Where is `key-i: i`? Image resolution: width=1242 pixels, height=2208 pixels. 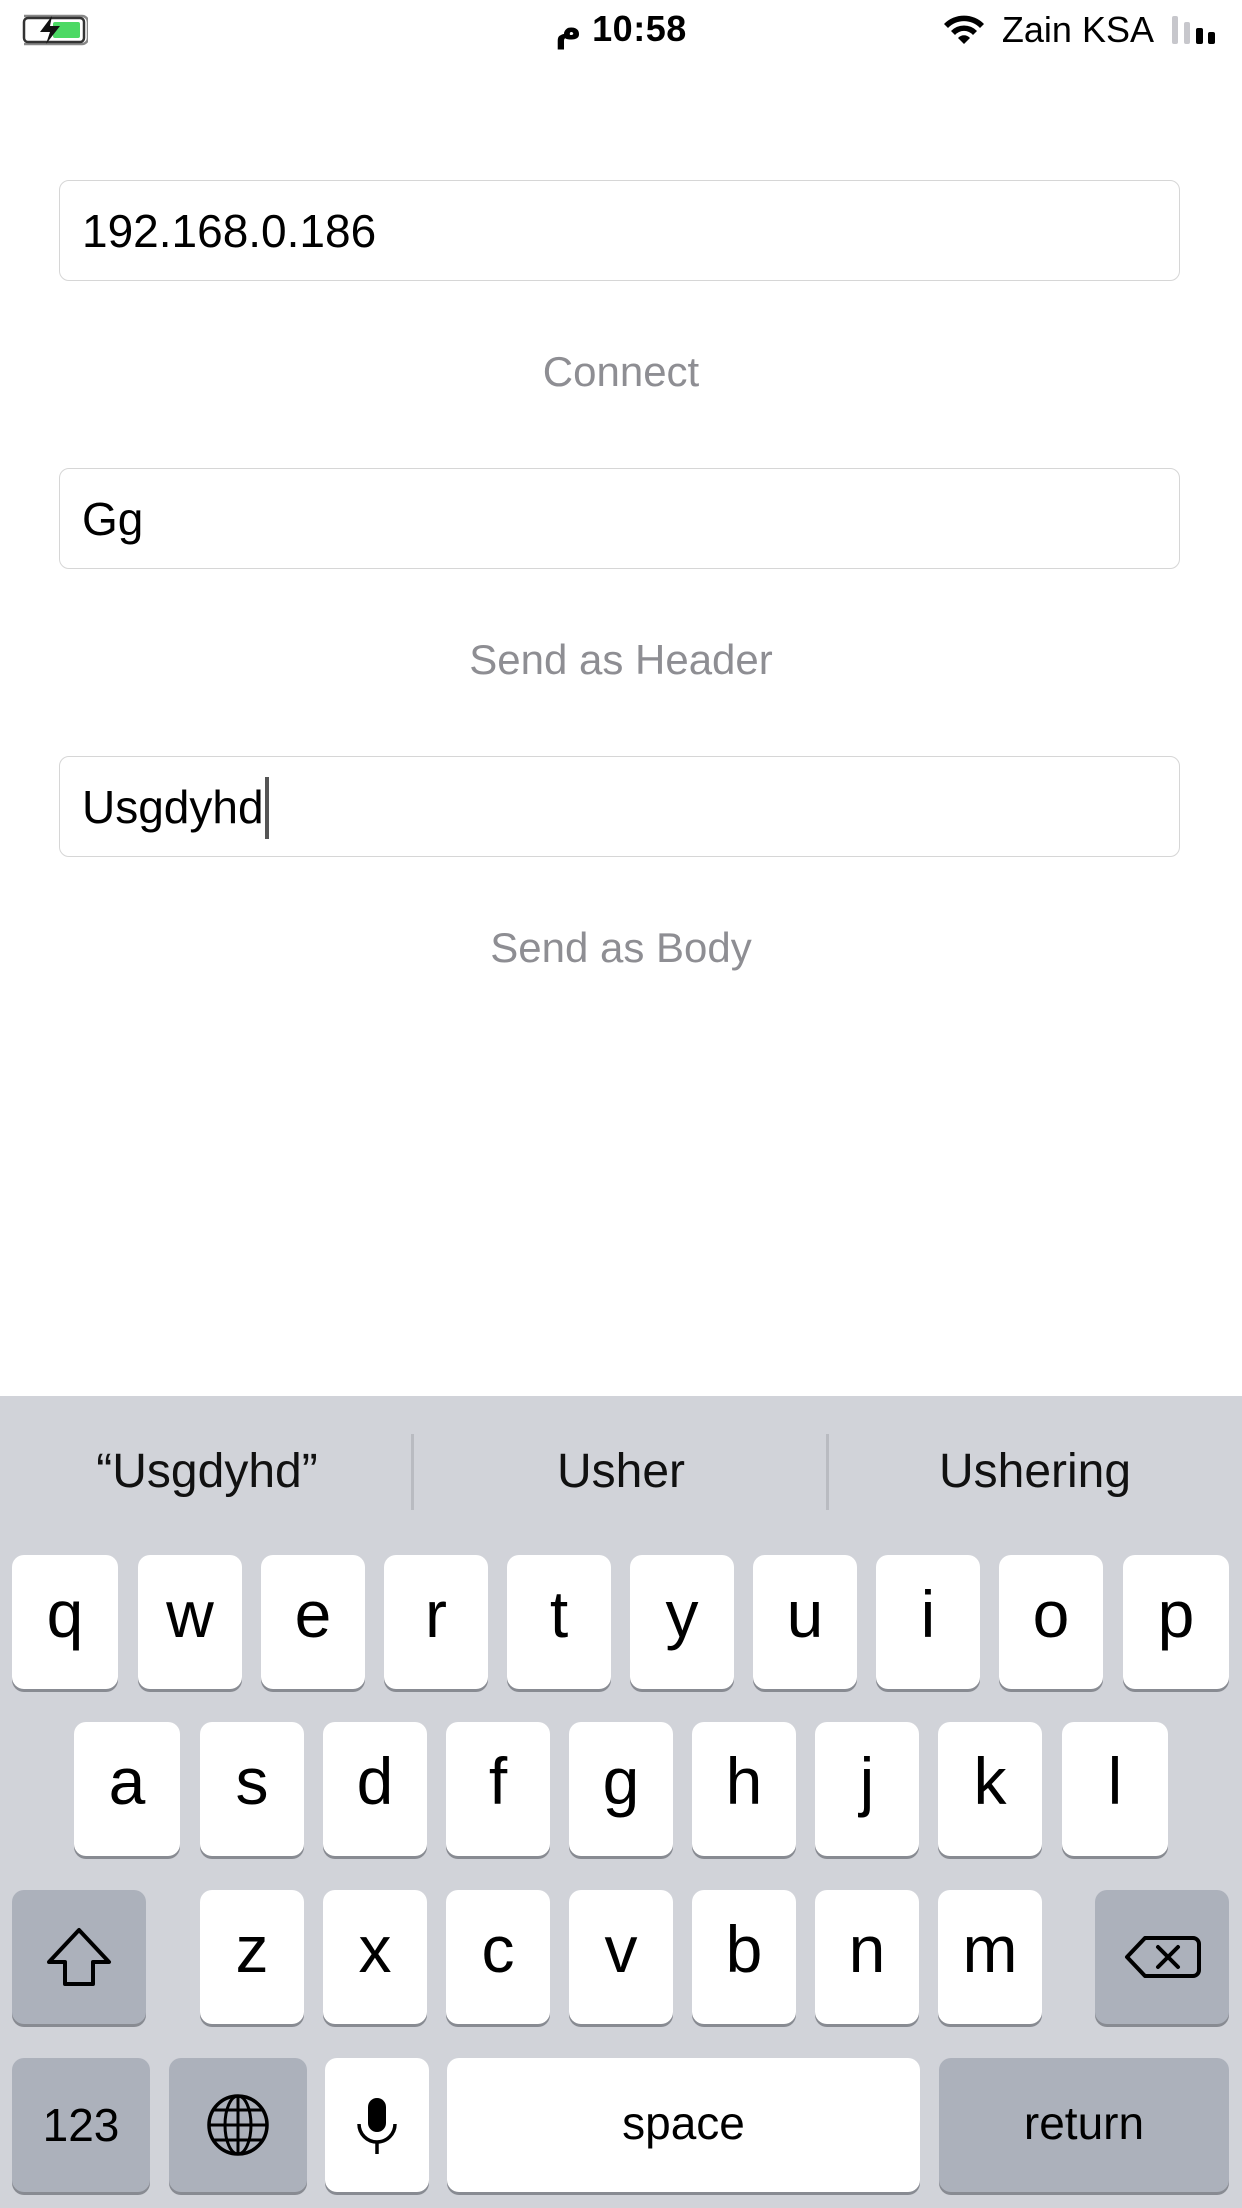 key-i: i is located at coordinates (928, 1622).